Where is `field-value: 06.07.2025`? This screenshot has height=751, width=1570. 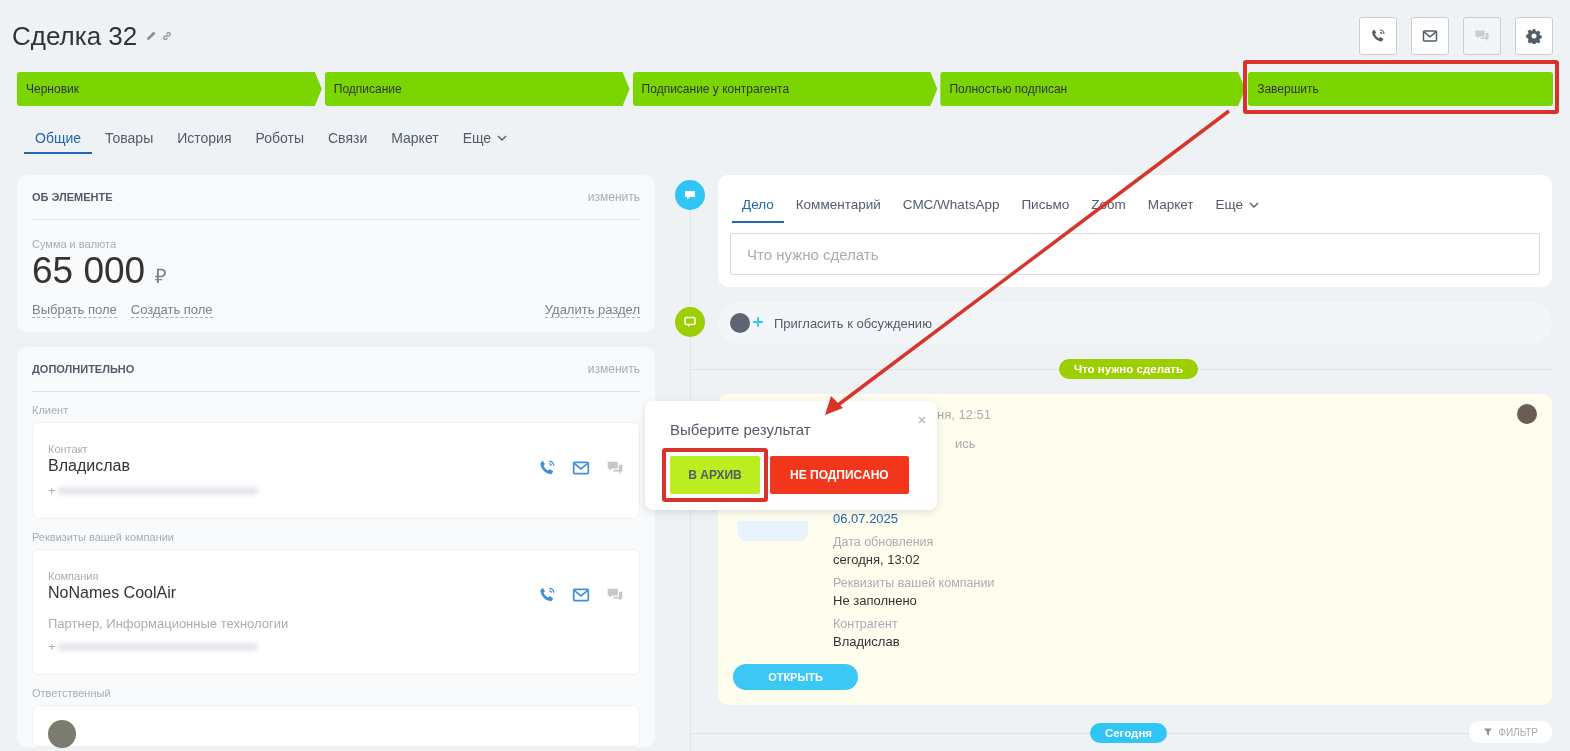
field-value: 06.07.2025 is located at coordinates (866, 518).